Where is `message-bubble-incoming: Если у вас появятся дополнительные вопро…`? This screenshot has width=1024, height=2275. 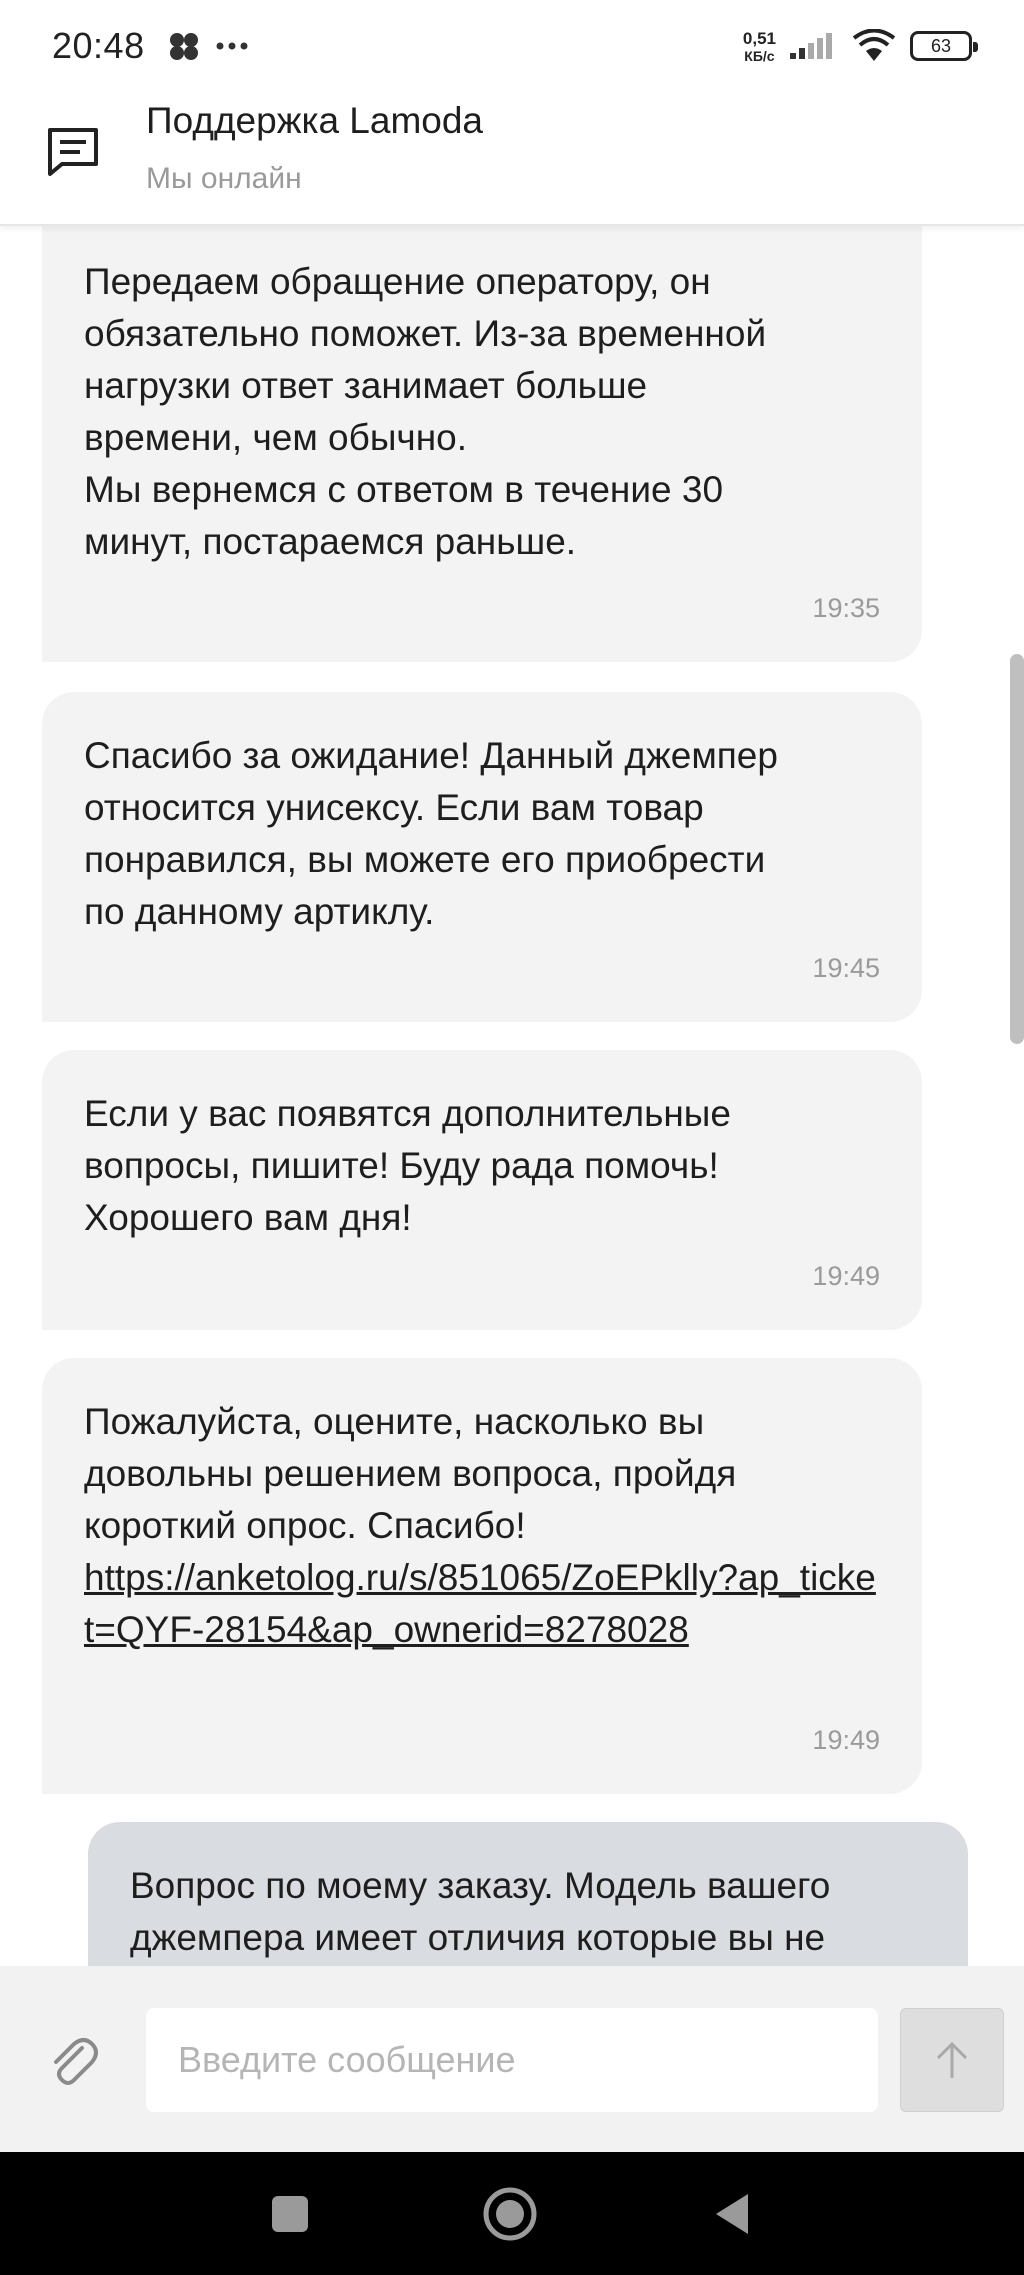 message-bubble-incoming: Если у вас появятся дополнительные вопро… is located at coordinates (482, 1190).